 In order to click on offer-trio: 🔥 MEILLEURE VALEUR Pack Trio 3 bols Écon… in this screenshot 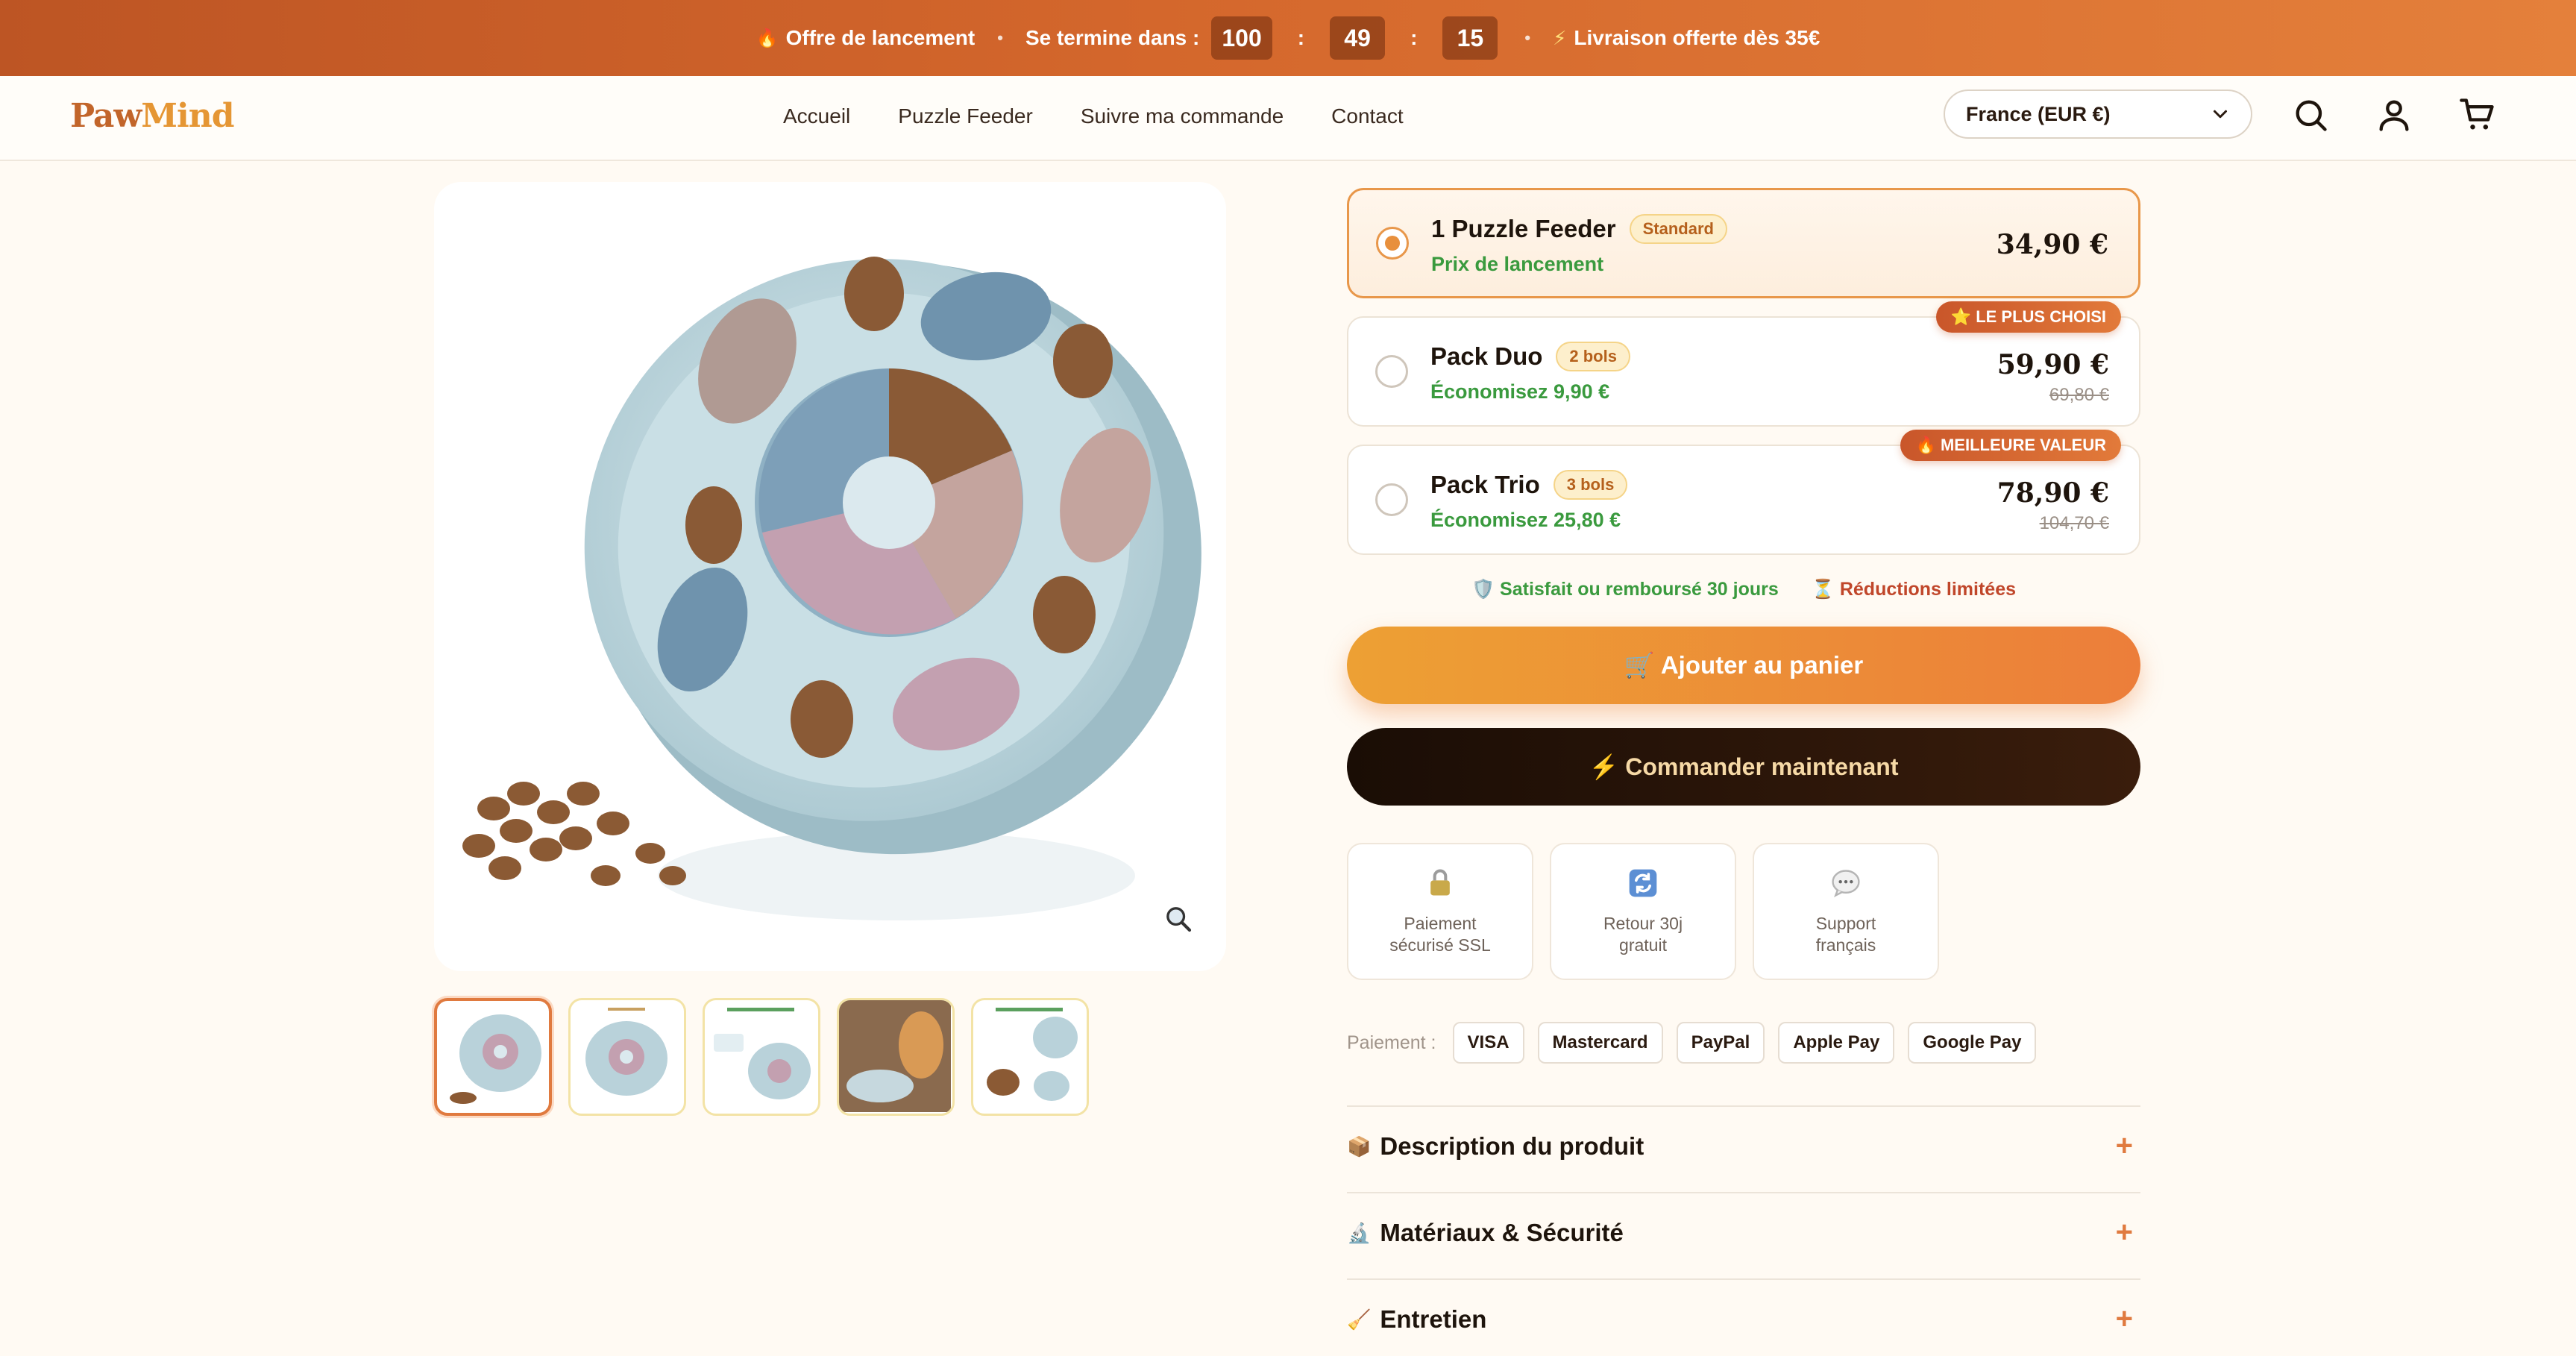, I will do `click(1744, 493)`.